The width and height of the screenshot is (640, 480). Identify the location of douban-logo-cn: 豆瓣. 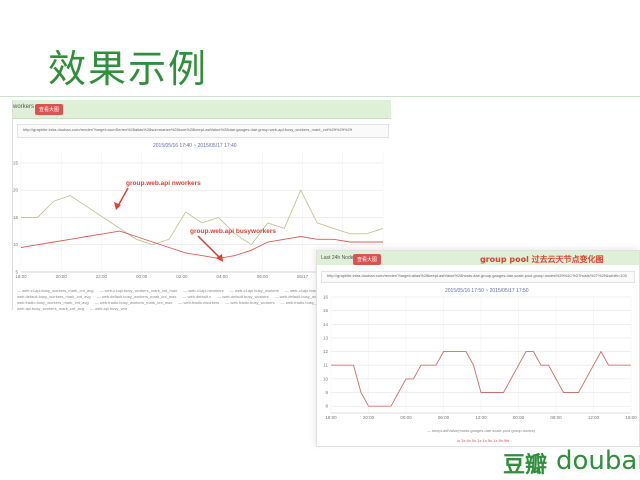
(525, 465).